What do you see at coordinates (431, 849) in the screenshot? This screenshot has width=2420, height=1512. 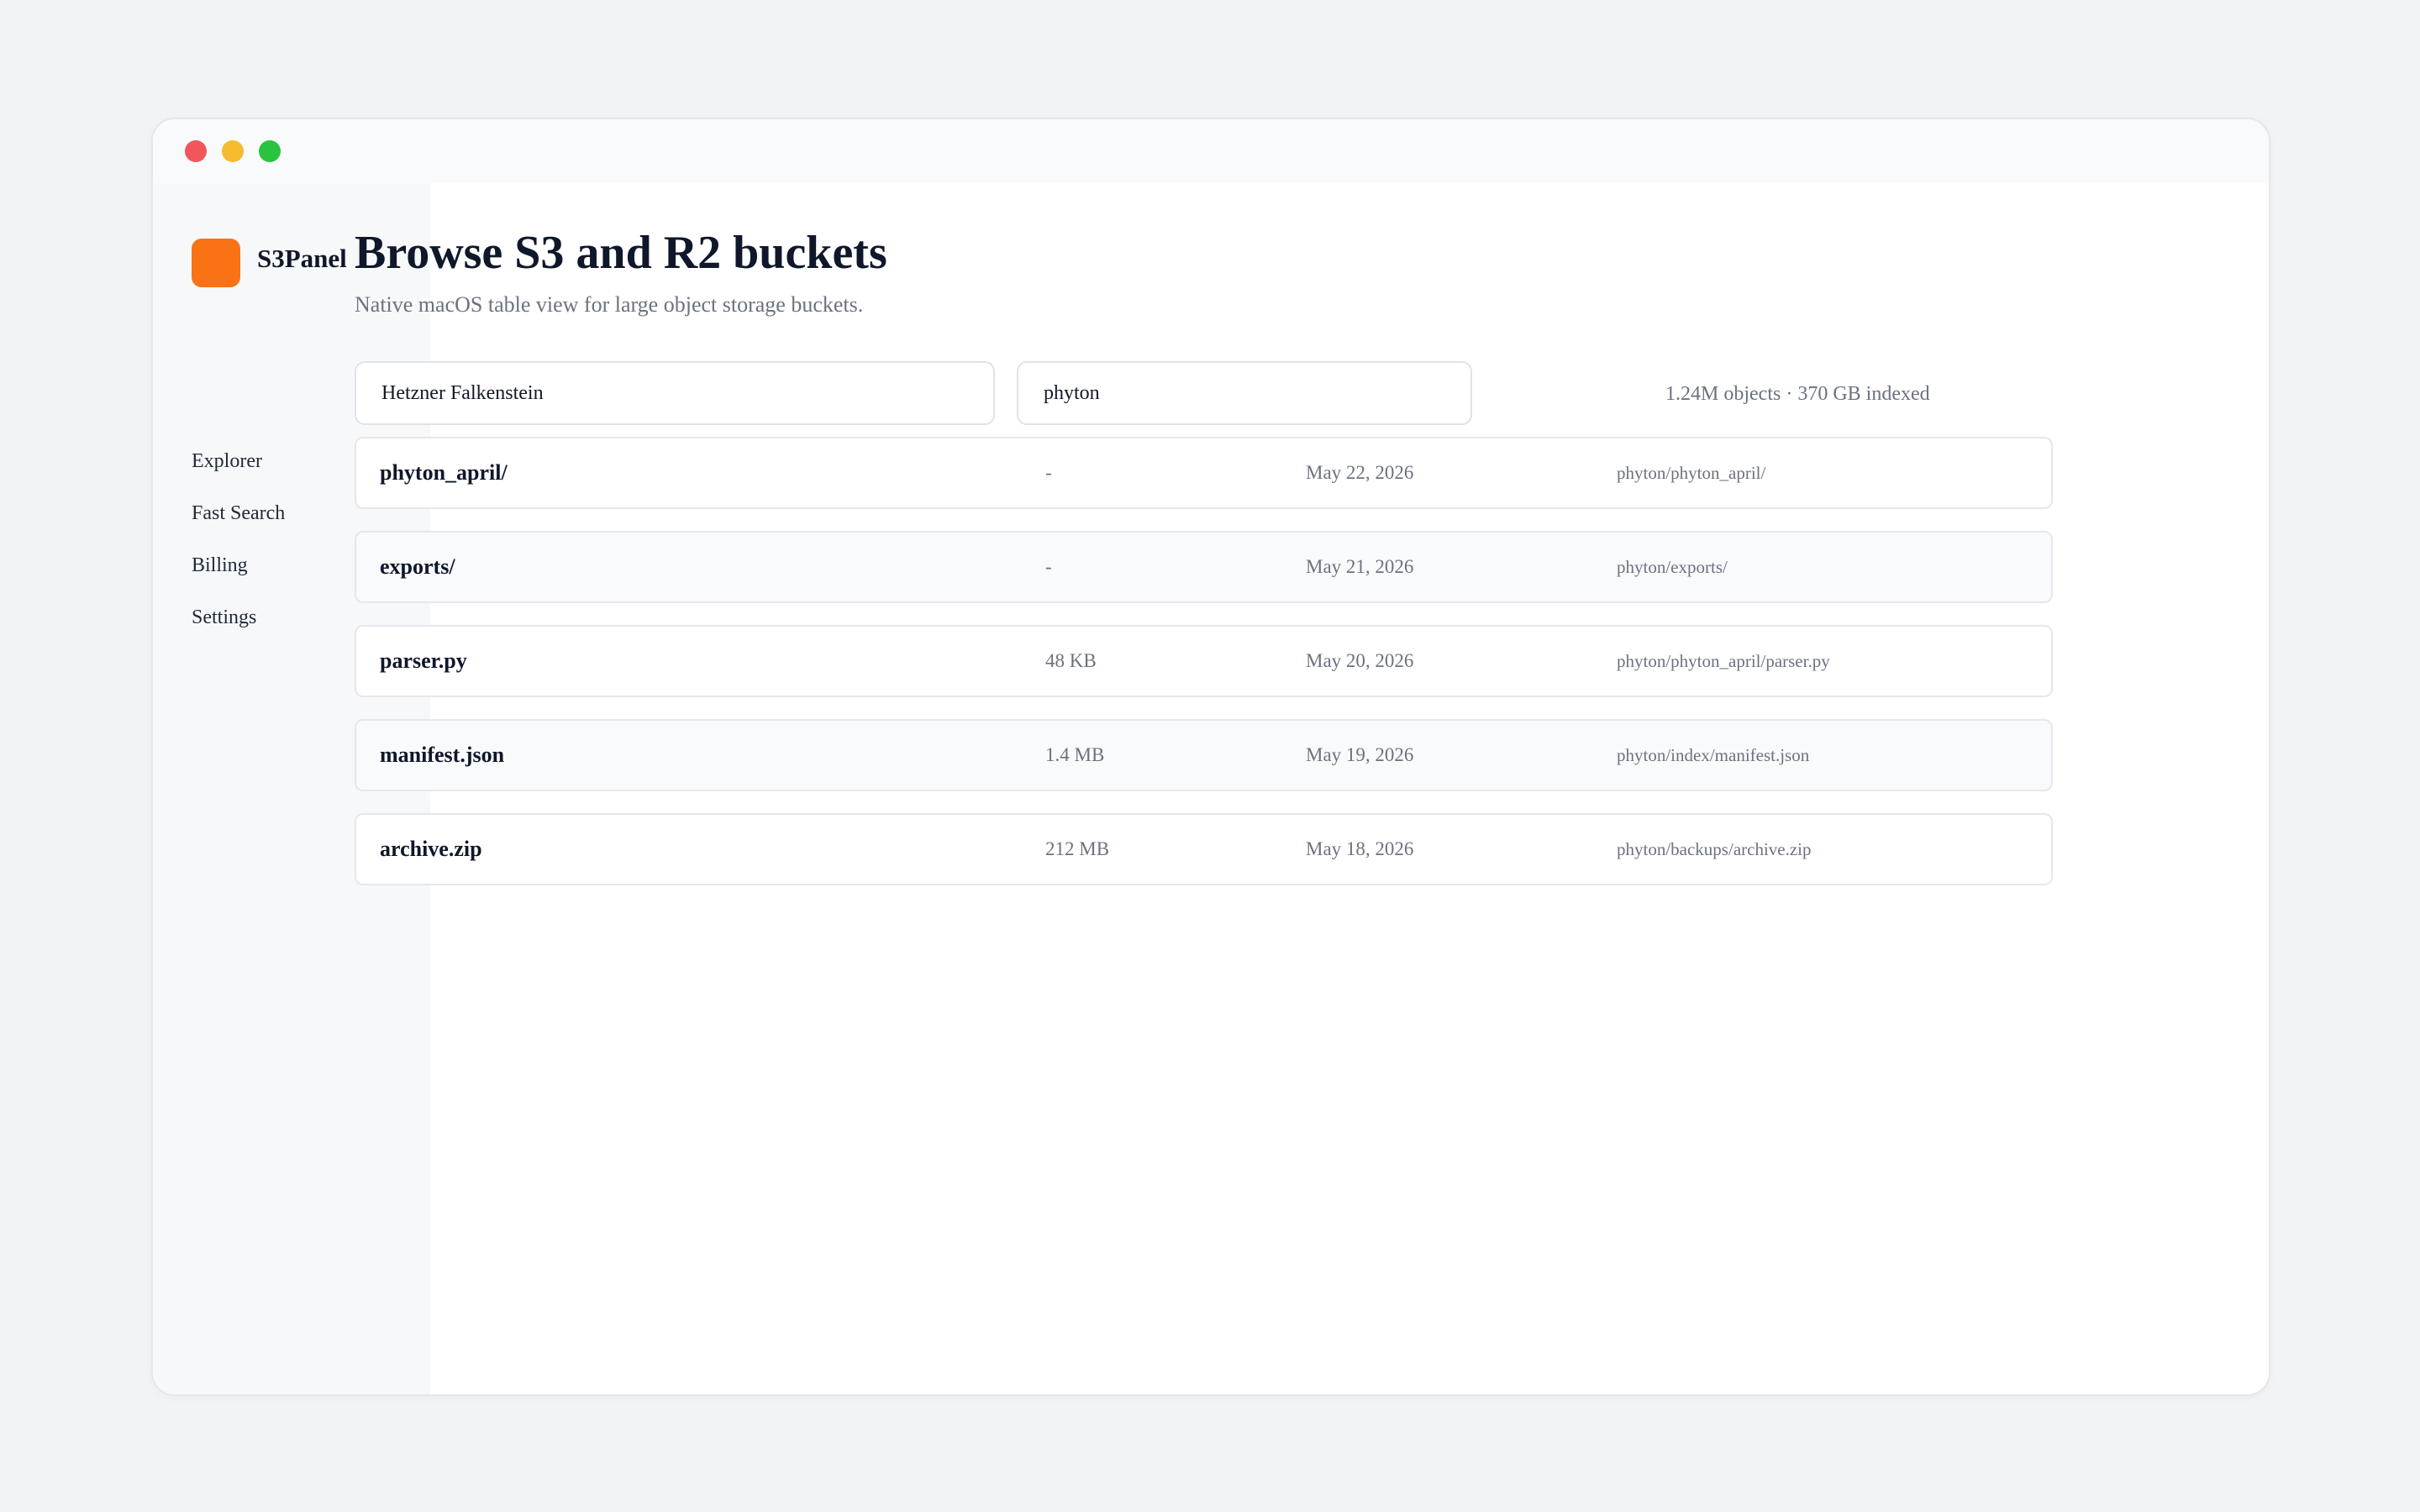 I see `object-name: archive.zip` at bounding box center [431, 849].